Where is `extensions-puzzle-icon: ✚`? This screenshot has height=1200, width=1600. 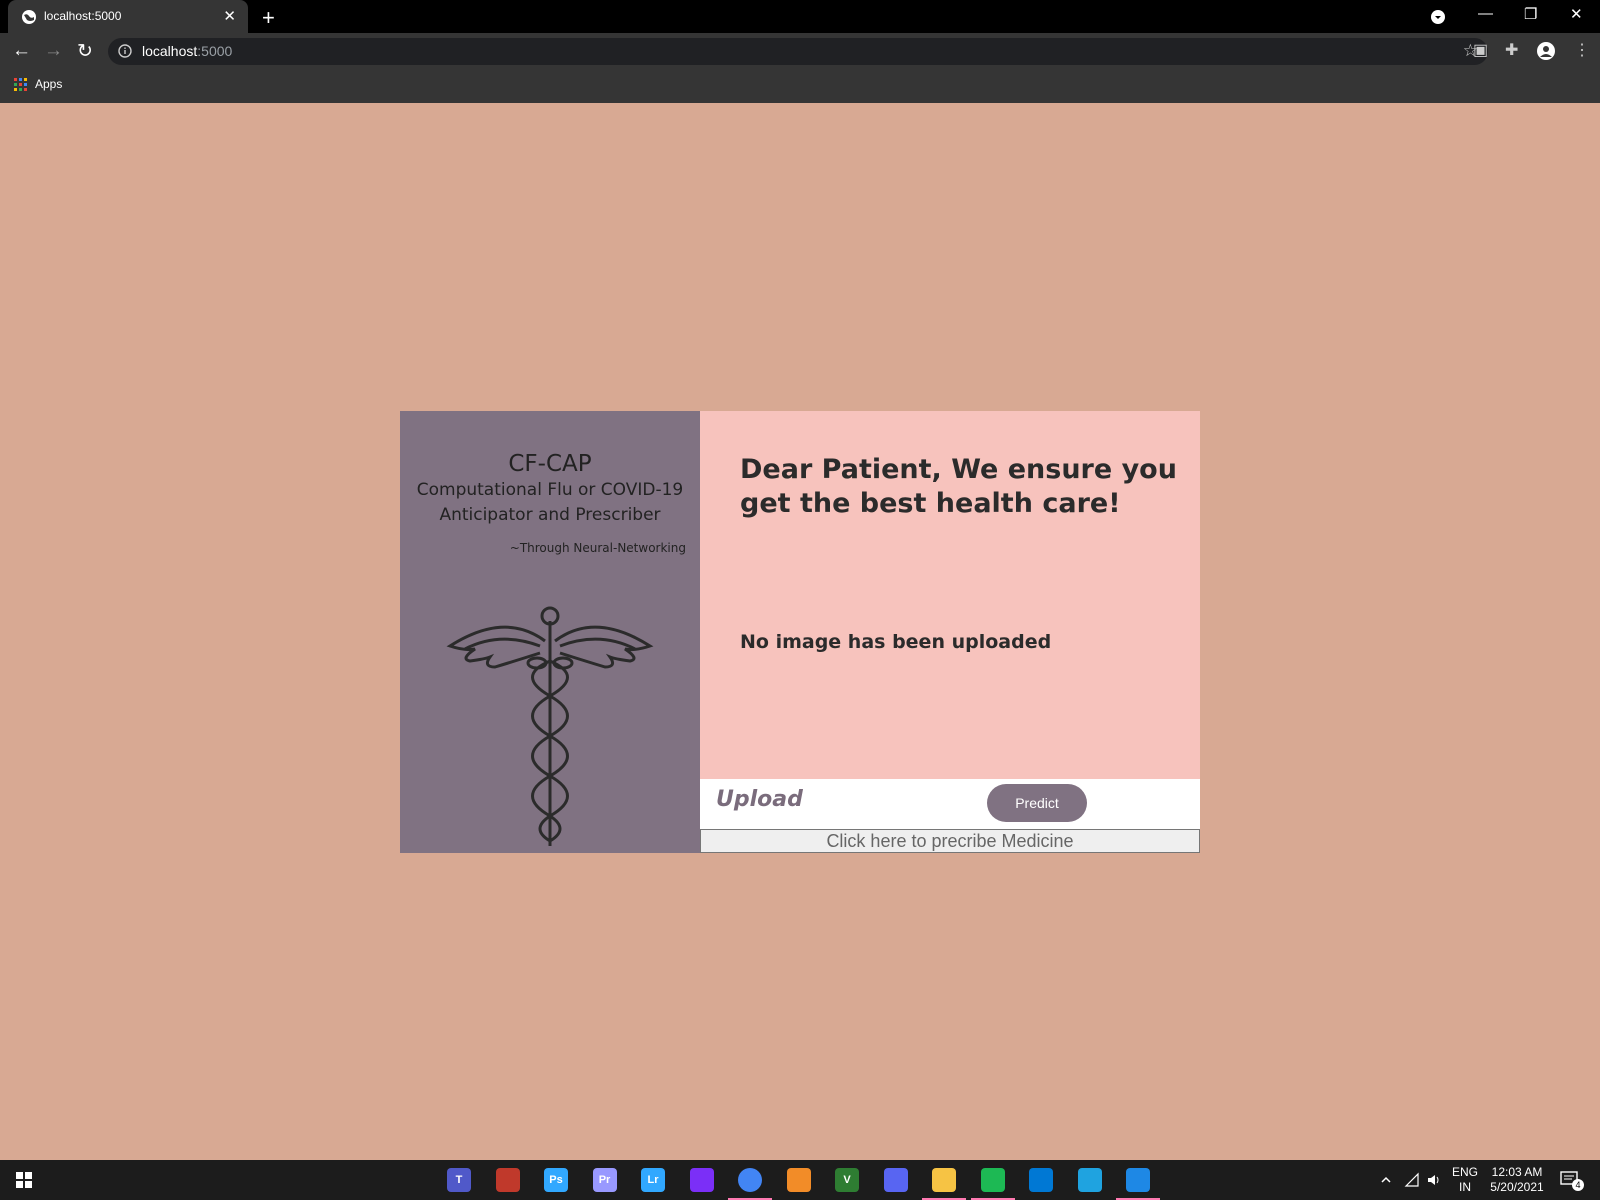
extensions-puzzle-icon: ✚ is located at coordinates (1511, 50).